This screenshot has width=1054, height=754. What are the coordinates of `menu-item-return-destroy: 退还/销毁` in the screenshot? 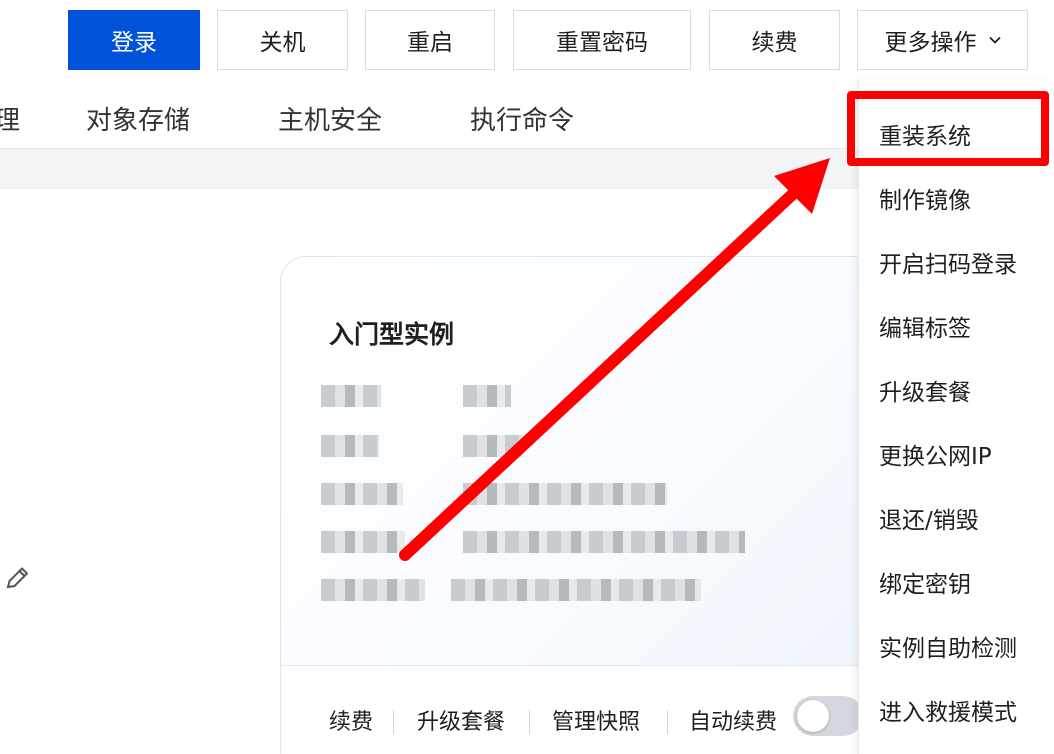 It's located at (929, 518).